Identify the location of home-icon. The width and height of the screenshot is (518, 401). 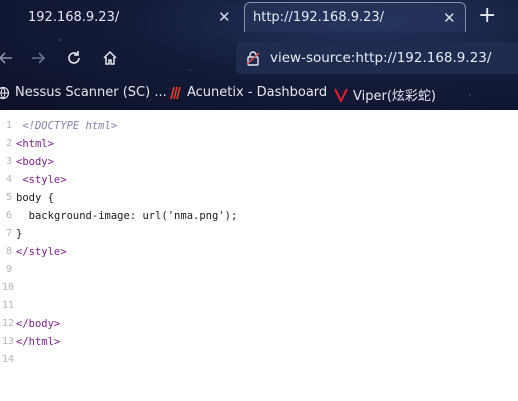
(110, 58).